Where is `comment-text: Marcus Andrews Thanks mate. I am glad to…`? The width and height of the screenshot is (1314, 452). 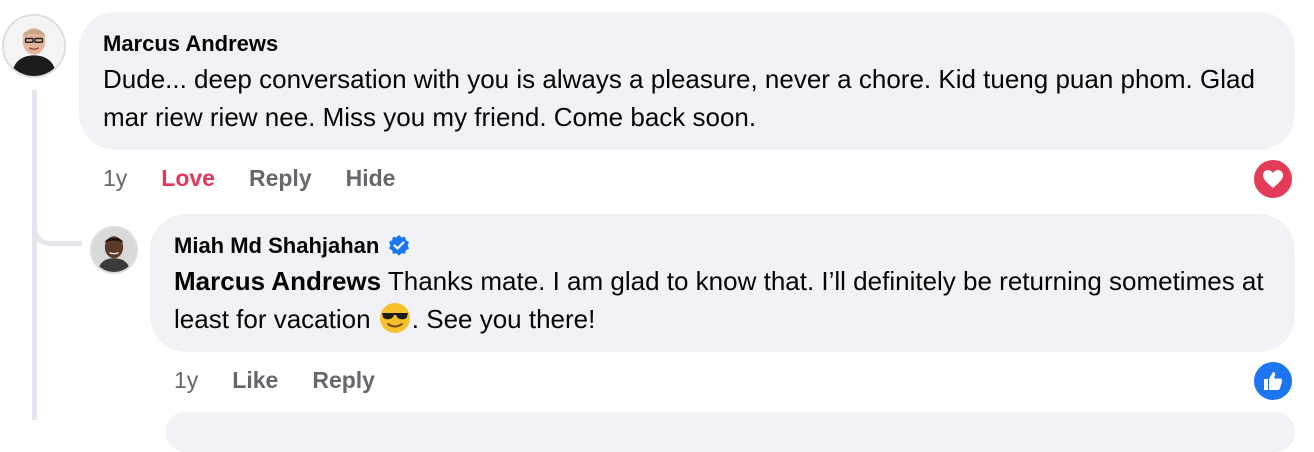
comment-text: Marcus Andrews Thanks mate. I am glad to… is located at coordinates (722, 300).